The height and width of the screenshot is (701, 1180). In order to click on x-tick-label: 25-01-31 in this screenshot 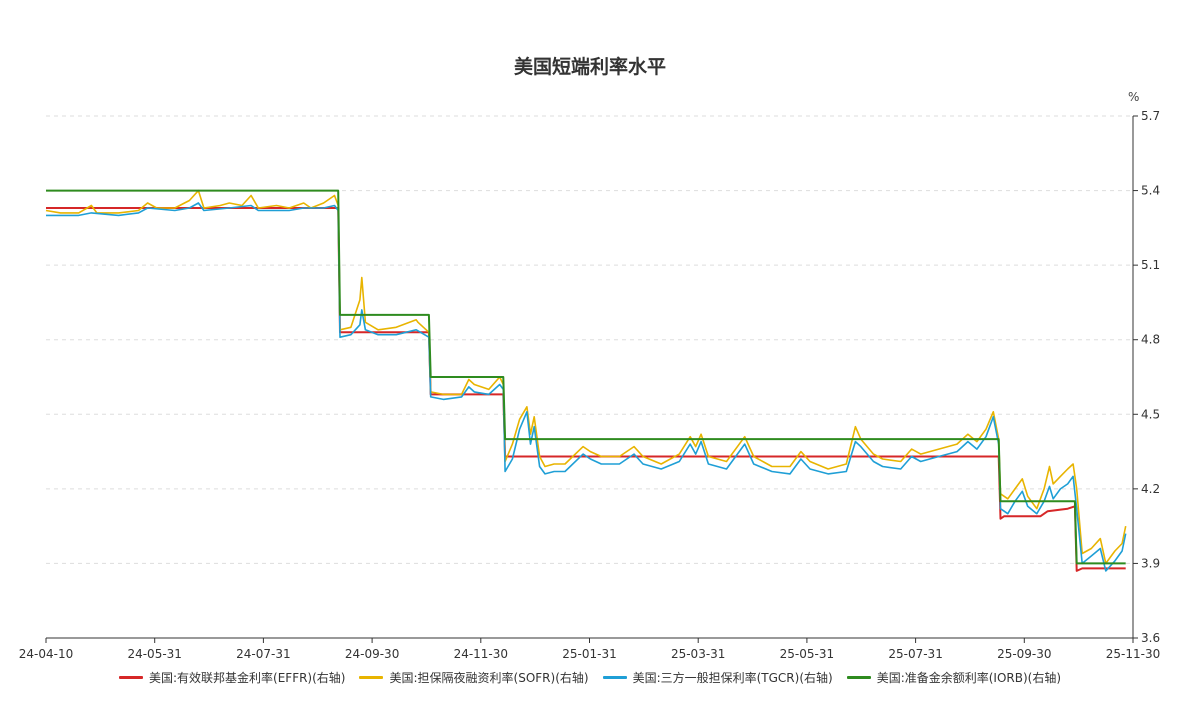, I will do `click(589, 654)`.